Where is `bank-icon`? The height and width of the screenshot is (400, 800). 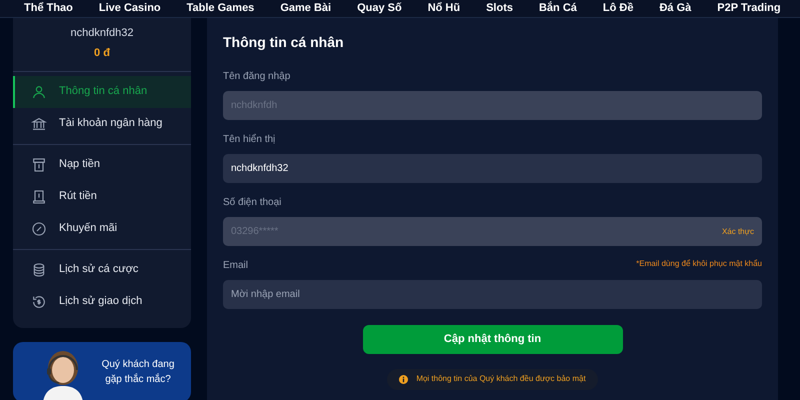
bank-icon is located at coordinates (39, 124).